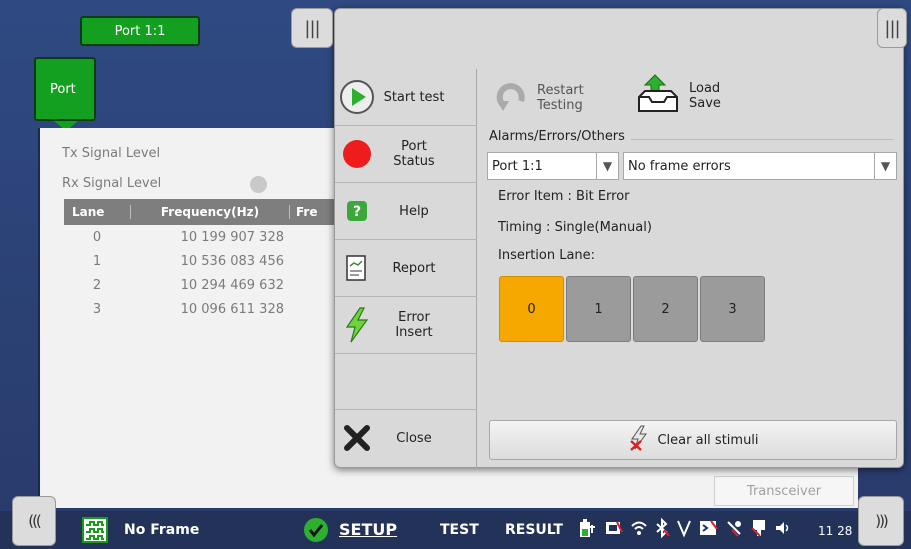  What do you see at coordinates (557, 136) in the screenshot?
I see `alarms-section-title: Alarms/Errors/Others` at bounding box center [557, 136].